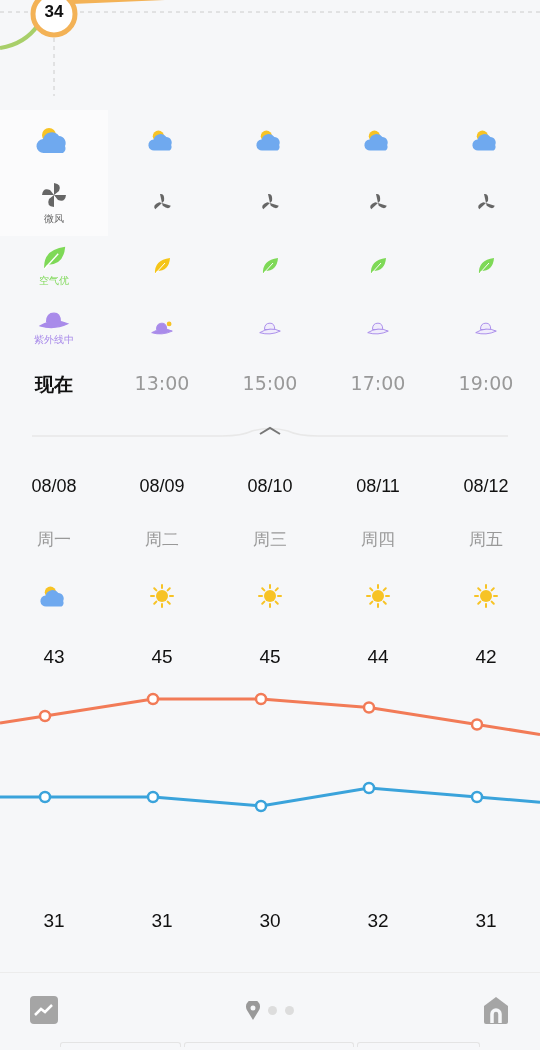  I want to click on hour-tab: 现在, so click(54, 385).